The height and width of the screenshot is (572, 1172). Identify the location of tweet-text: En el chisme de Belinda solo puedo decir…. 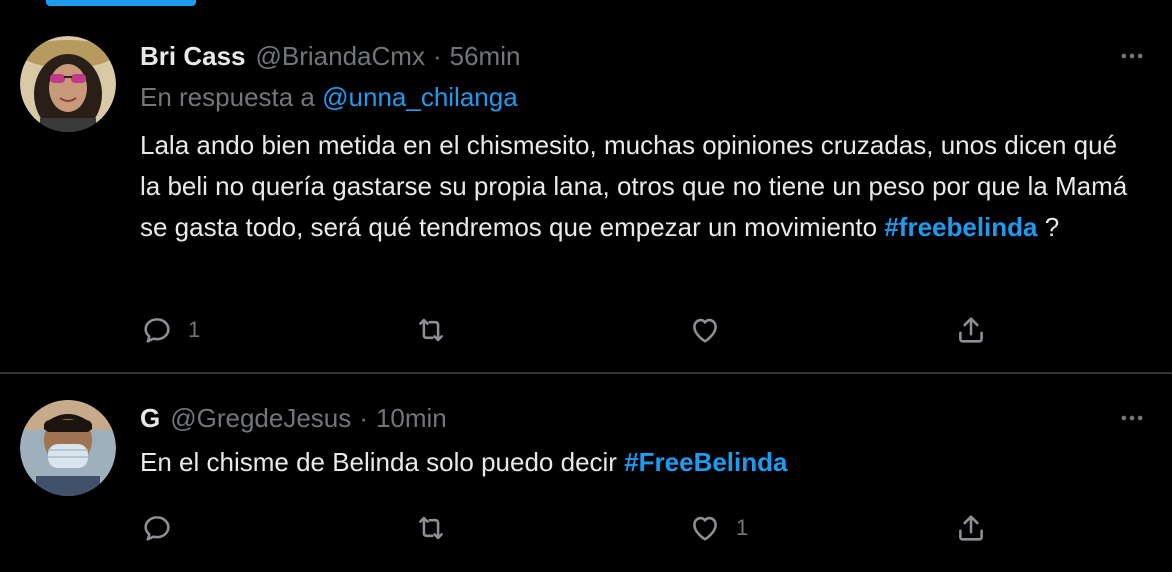
(640, 462).